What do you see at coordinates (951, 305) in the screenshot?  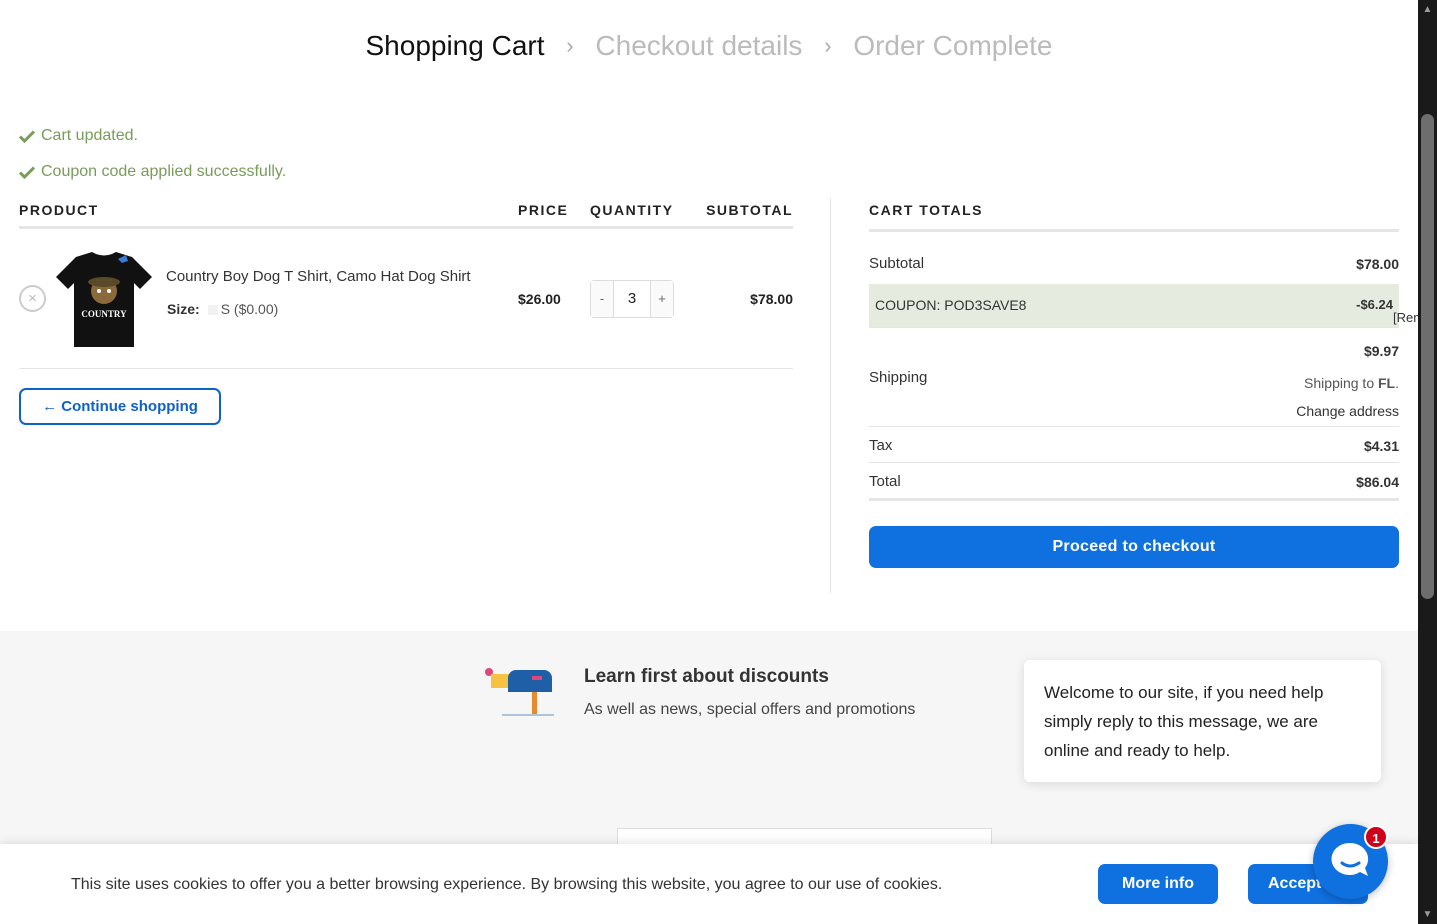 I see `coupon-label: COUPON: POD3SAVE8` at bounding box center [951, 305].